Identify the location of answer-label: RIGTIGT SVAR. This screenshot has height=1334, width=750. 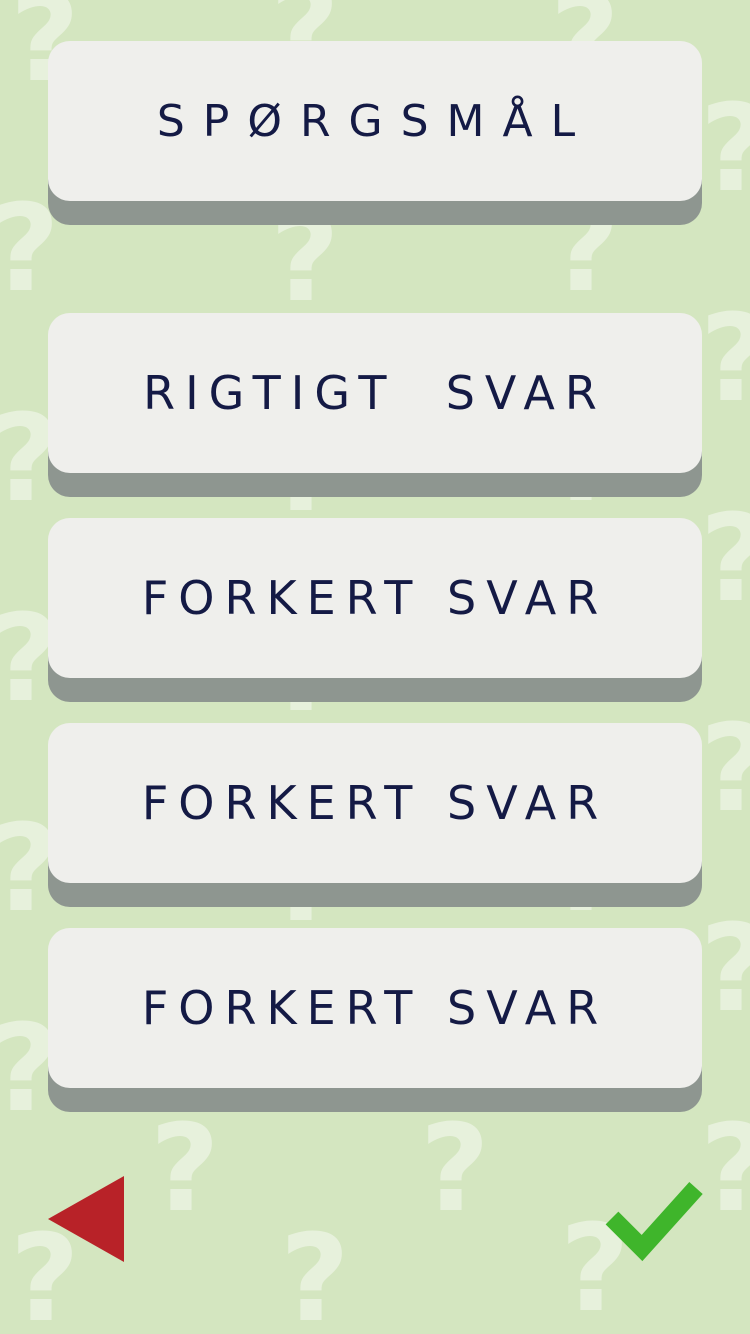
(375, 393).